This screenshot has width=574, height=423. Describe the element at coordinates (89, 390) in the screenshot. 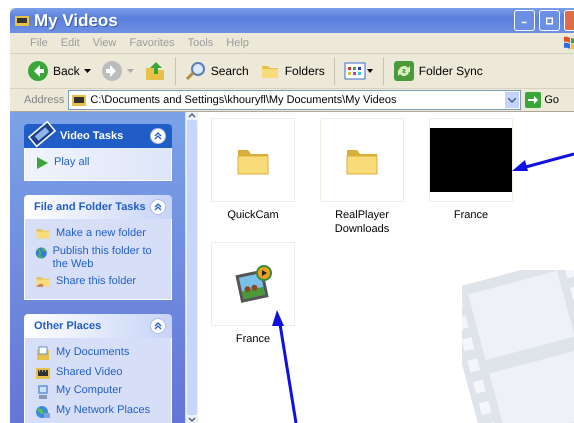

I see `task-link: My Computer` at that location.